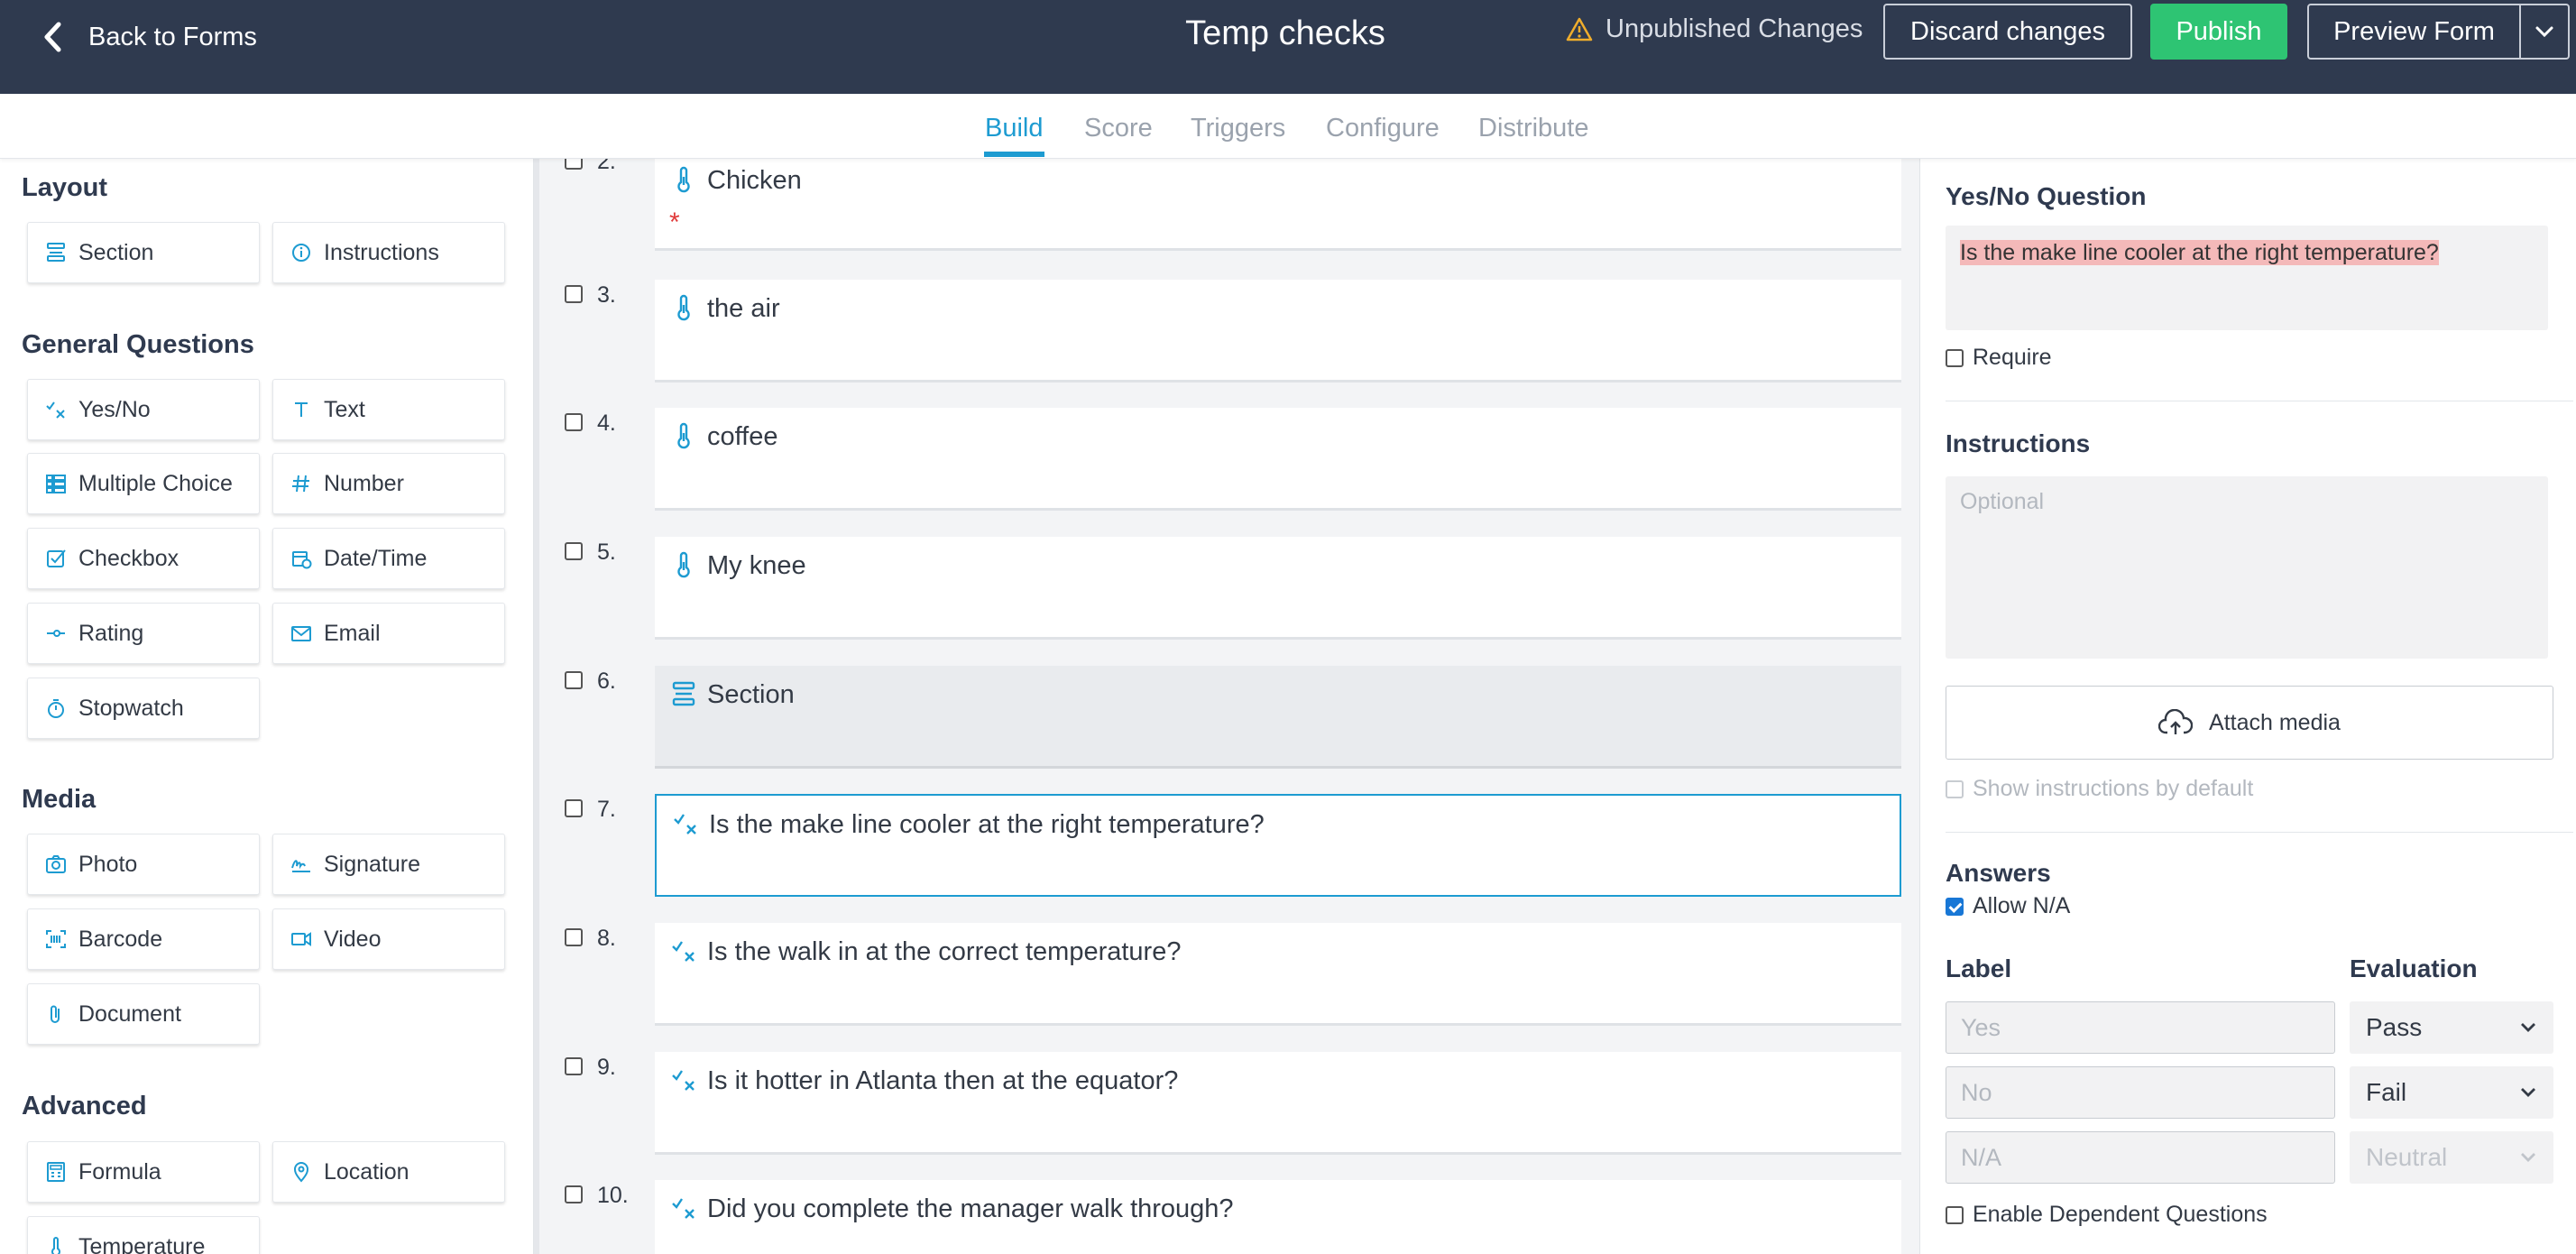 The width and height of the screenshot is (2576, 1254). I want to click on show-instructions-checkbox: Show instructions by default, so click(2099, 789).